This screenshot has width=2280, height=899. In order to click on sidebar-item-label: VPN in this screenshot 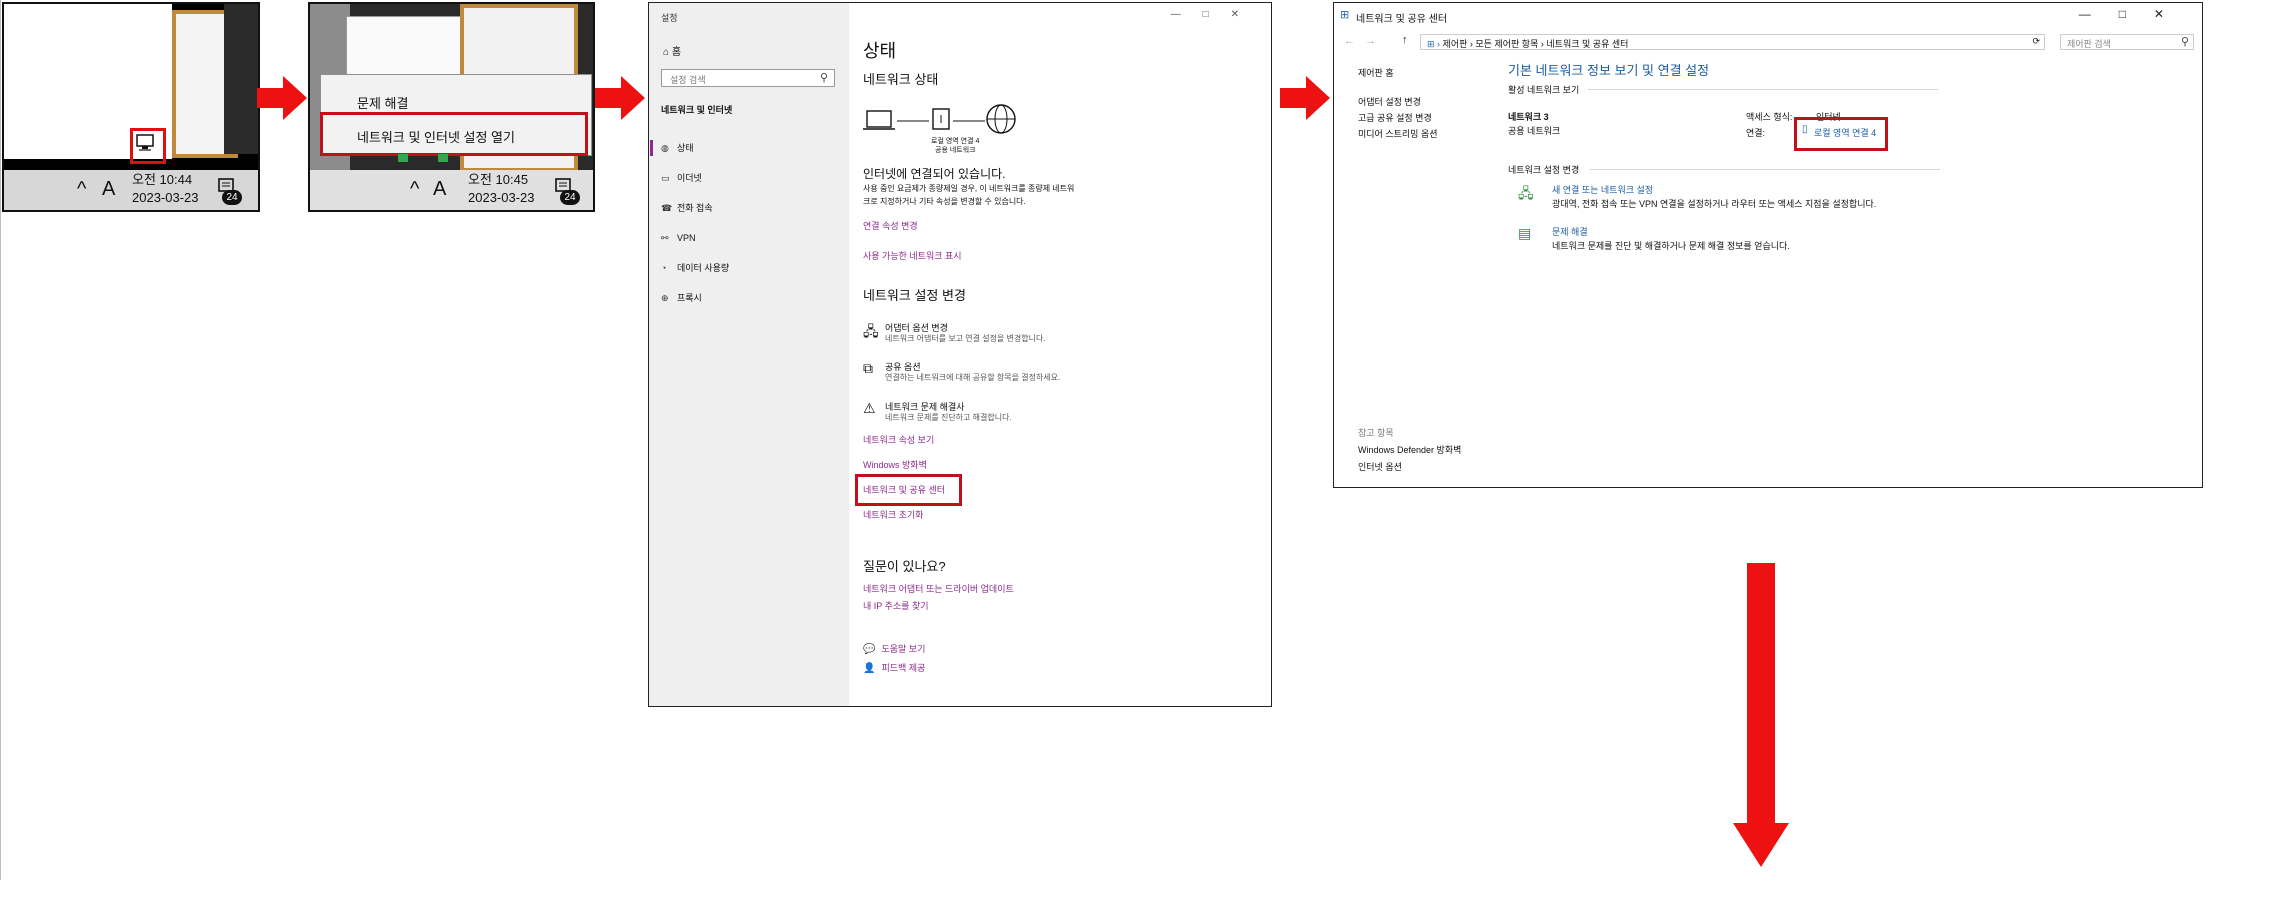, I will do `click(686, 238)`.